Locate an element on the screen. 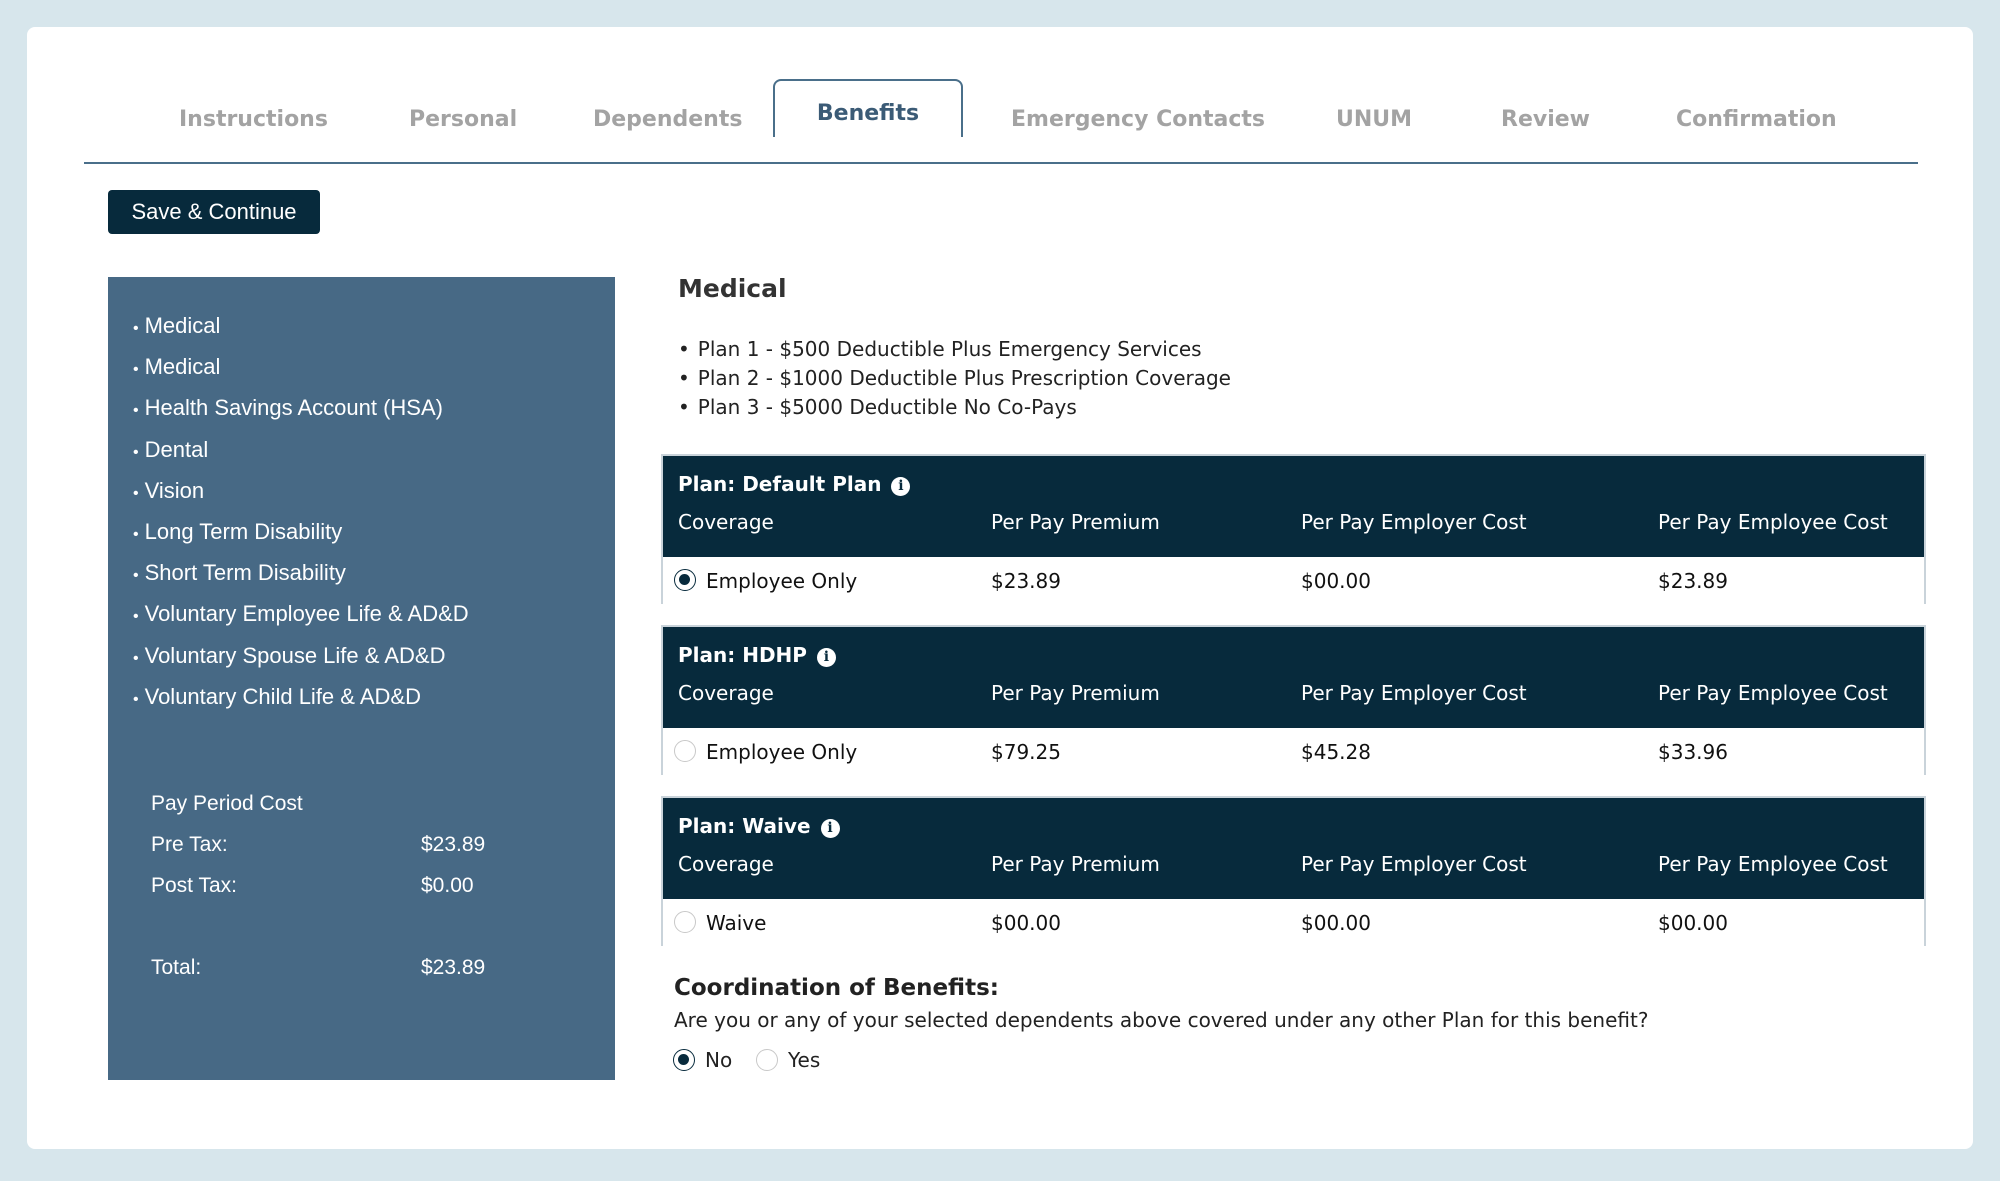 The image size is (2000, 1181). premium-cell: $79.25 is located at coordinates (1026, 752).